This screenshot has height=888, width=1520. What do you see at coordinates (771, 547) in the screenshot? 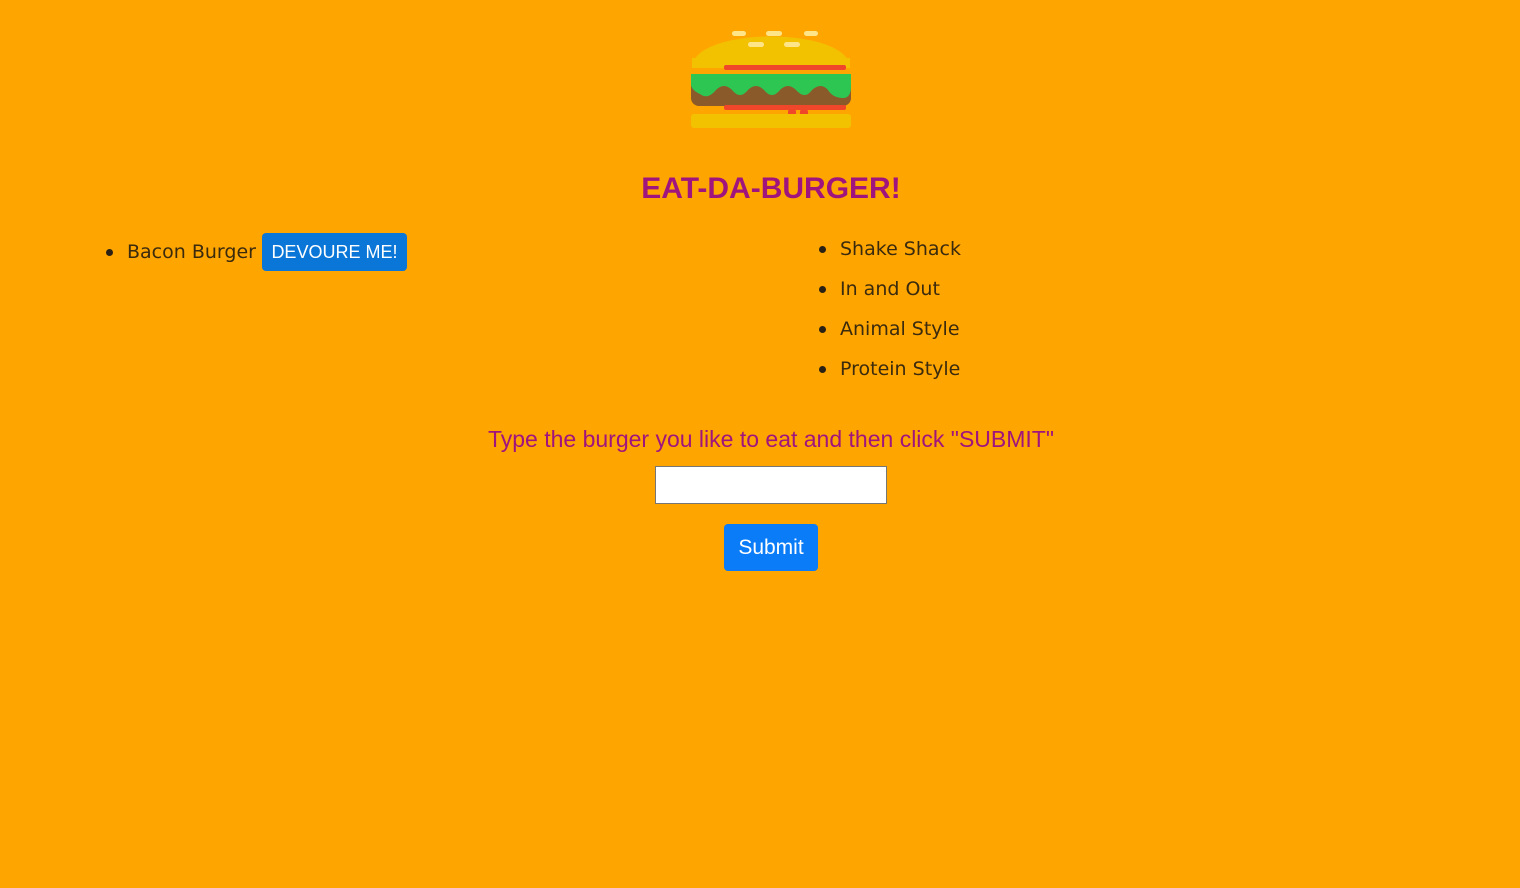
I see `submit-button: Submit` at bounding box center [771, 547].